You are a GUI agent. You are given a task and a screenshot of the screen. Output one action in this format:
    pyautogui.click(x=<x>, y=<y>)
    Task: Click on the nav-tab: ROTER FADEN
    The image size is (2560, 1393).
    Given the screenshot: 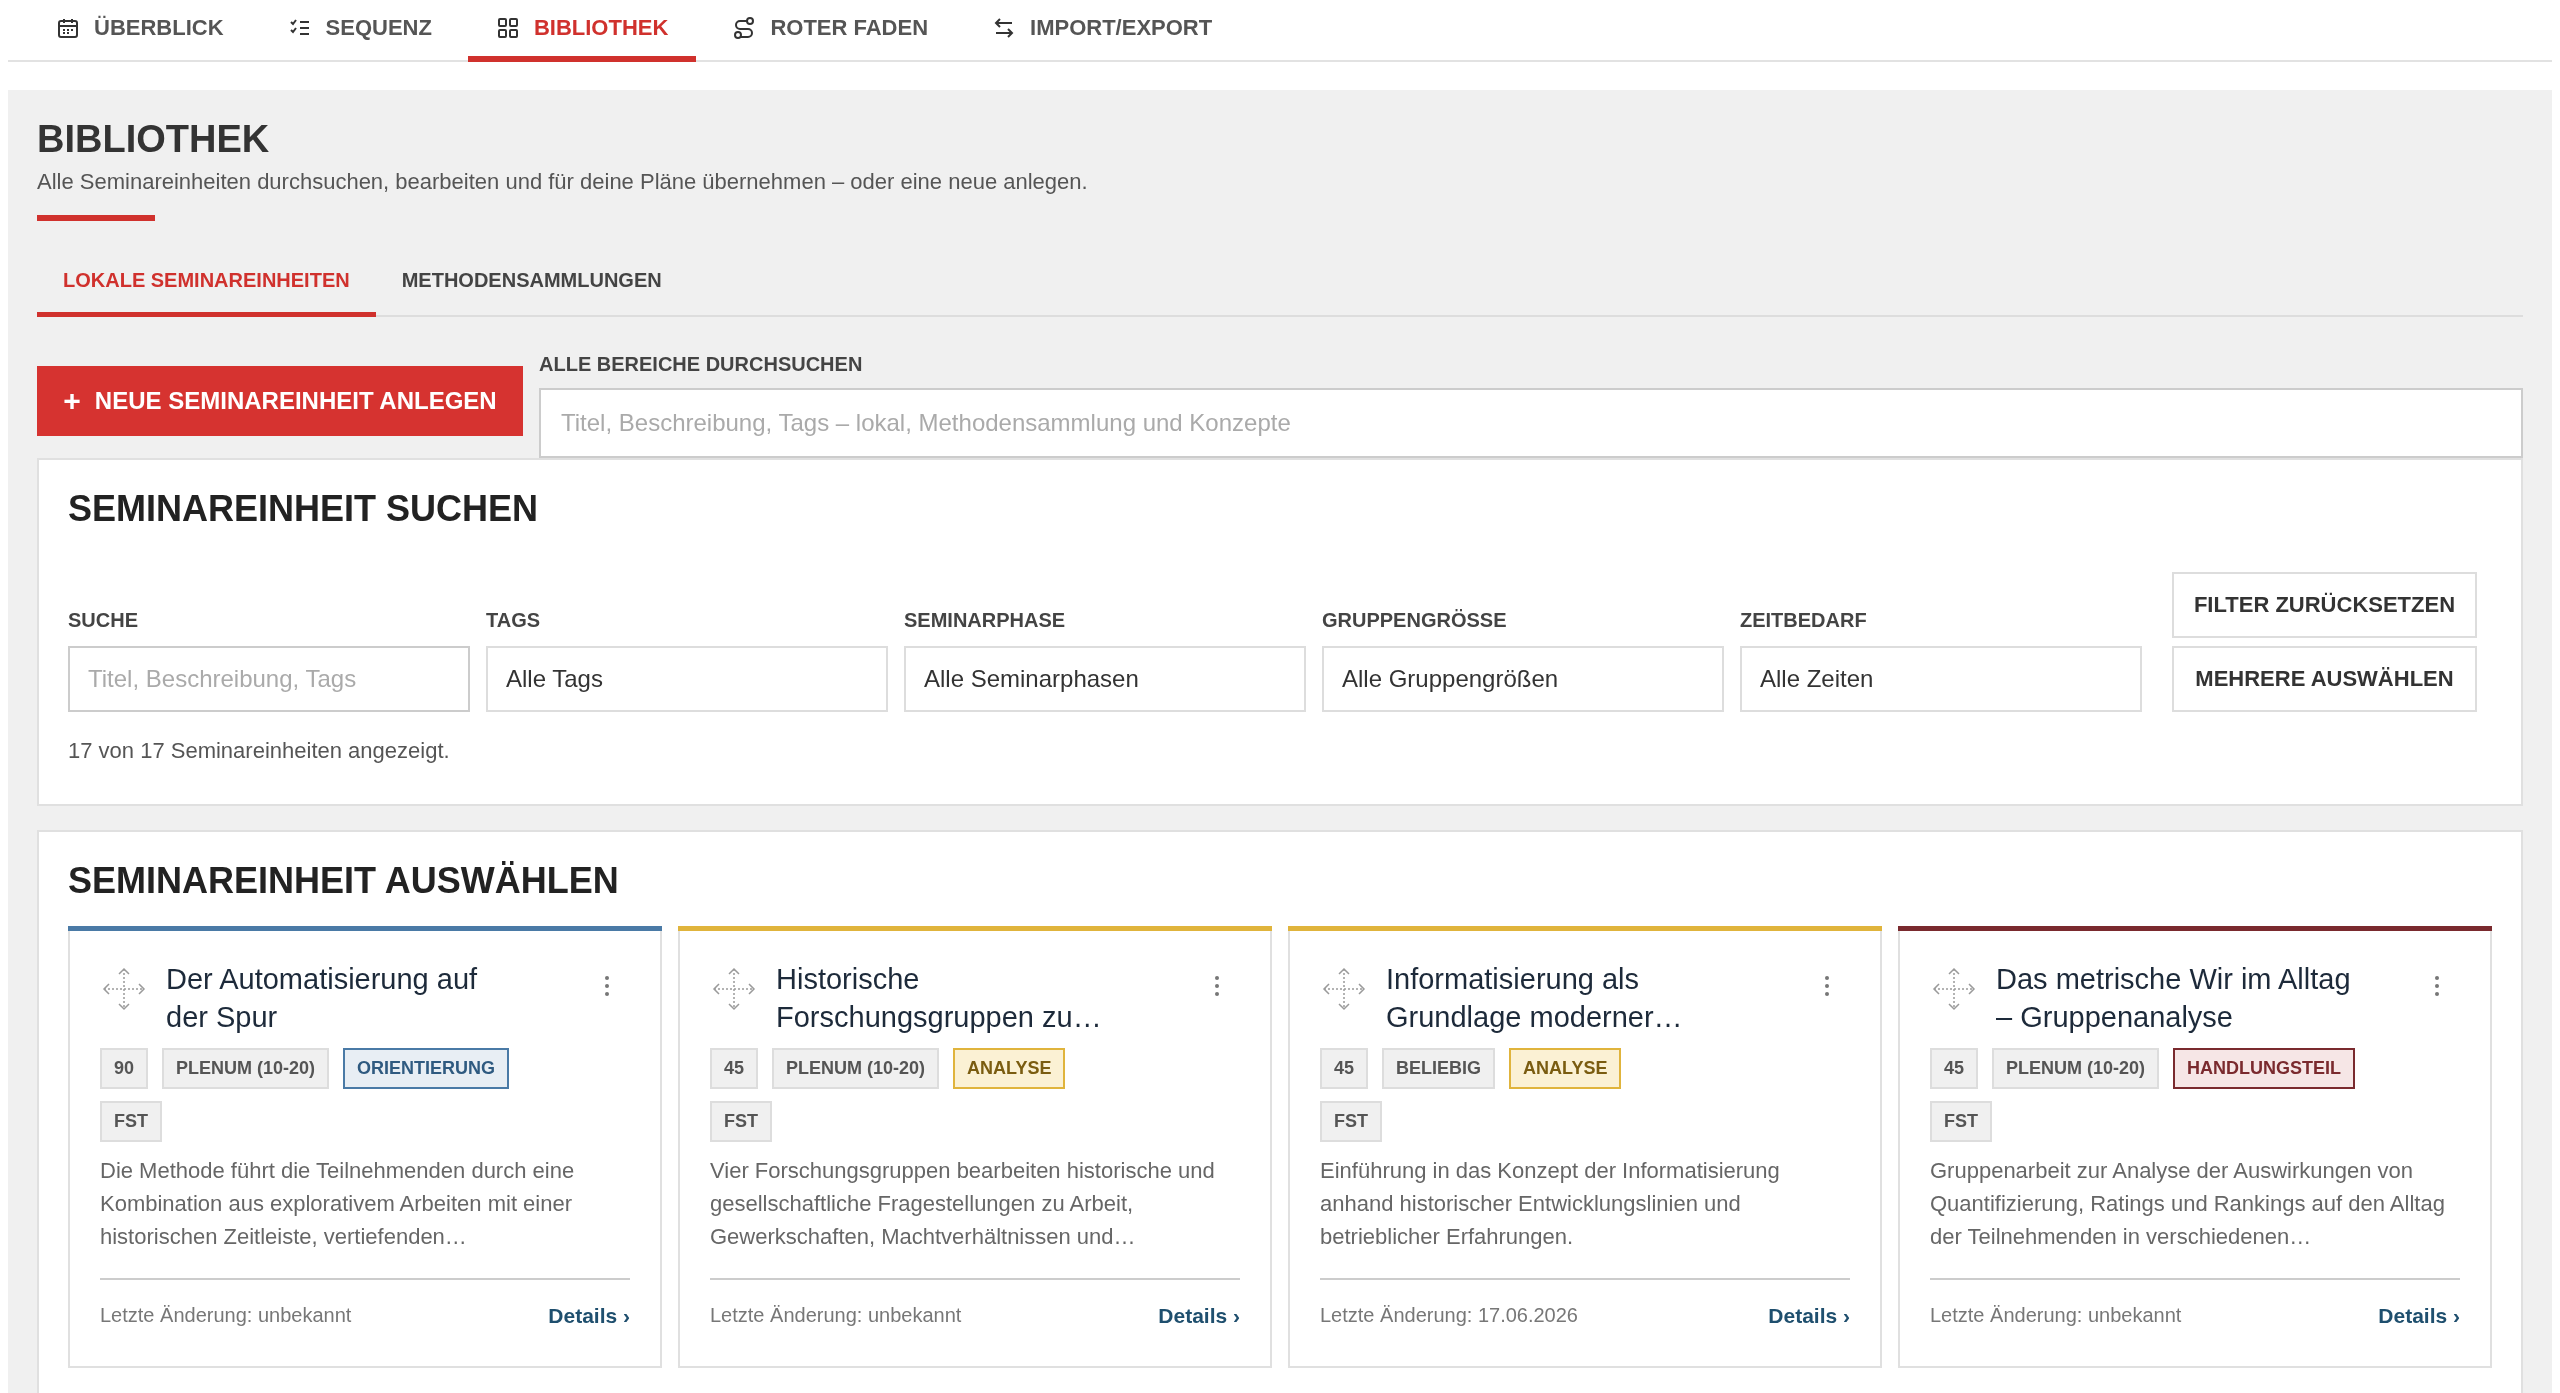 What is the action you would take?
    pyautogui.click(x=830, y=31)
    